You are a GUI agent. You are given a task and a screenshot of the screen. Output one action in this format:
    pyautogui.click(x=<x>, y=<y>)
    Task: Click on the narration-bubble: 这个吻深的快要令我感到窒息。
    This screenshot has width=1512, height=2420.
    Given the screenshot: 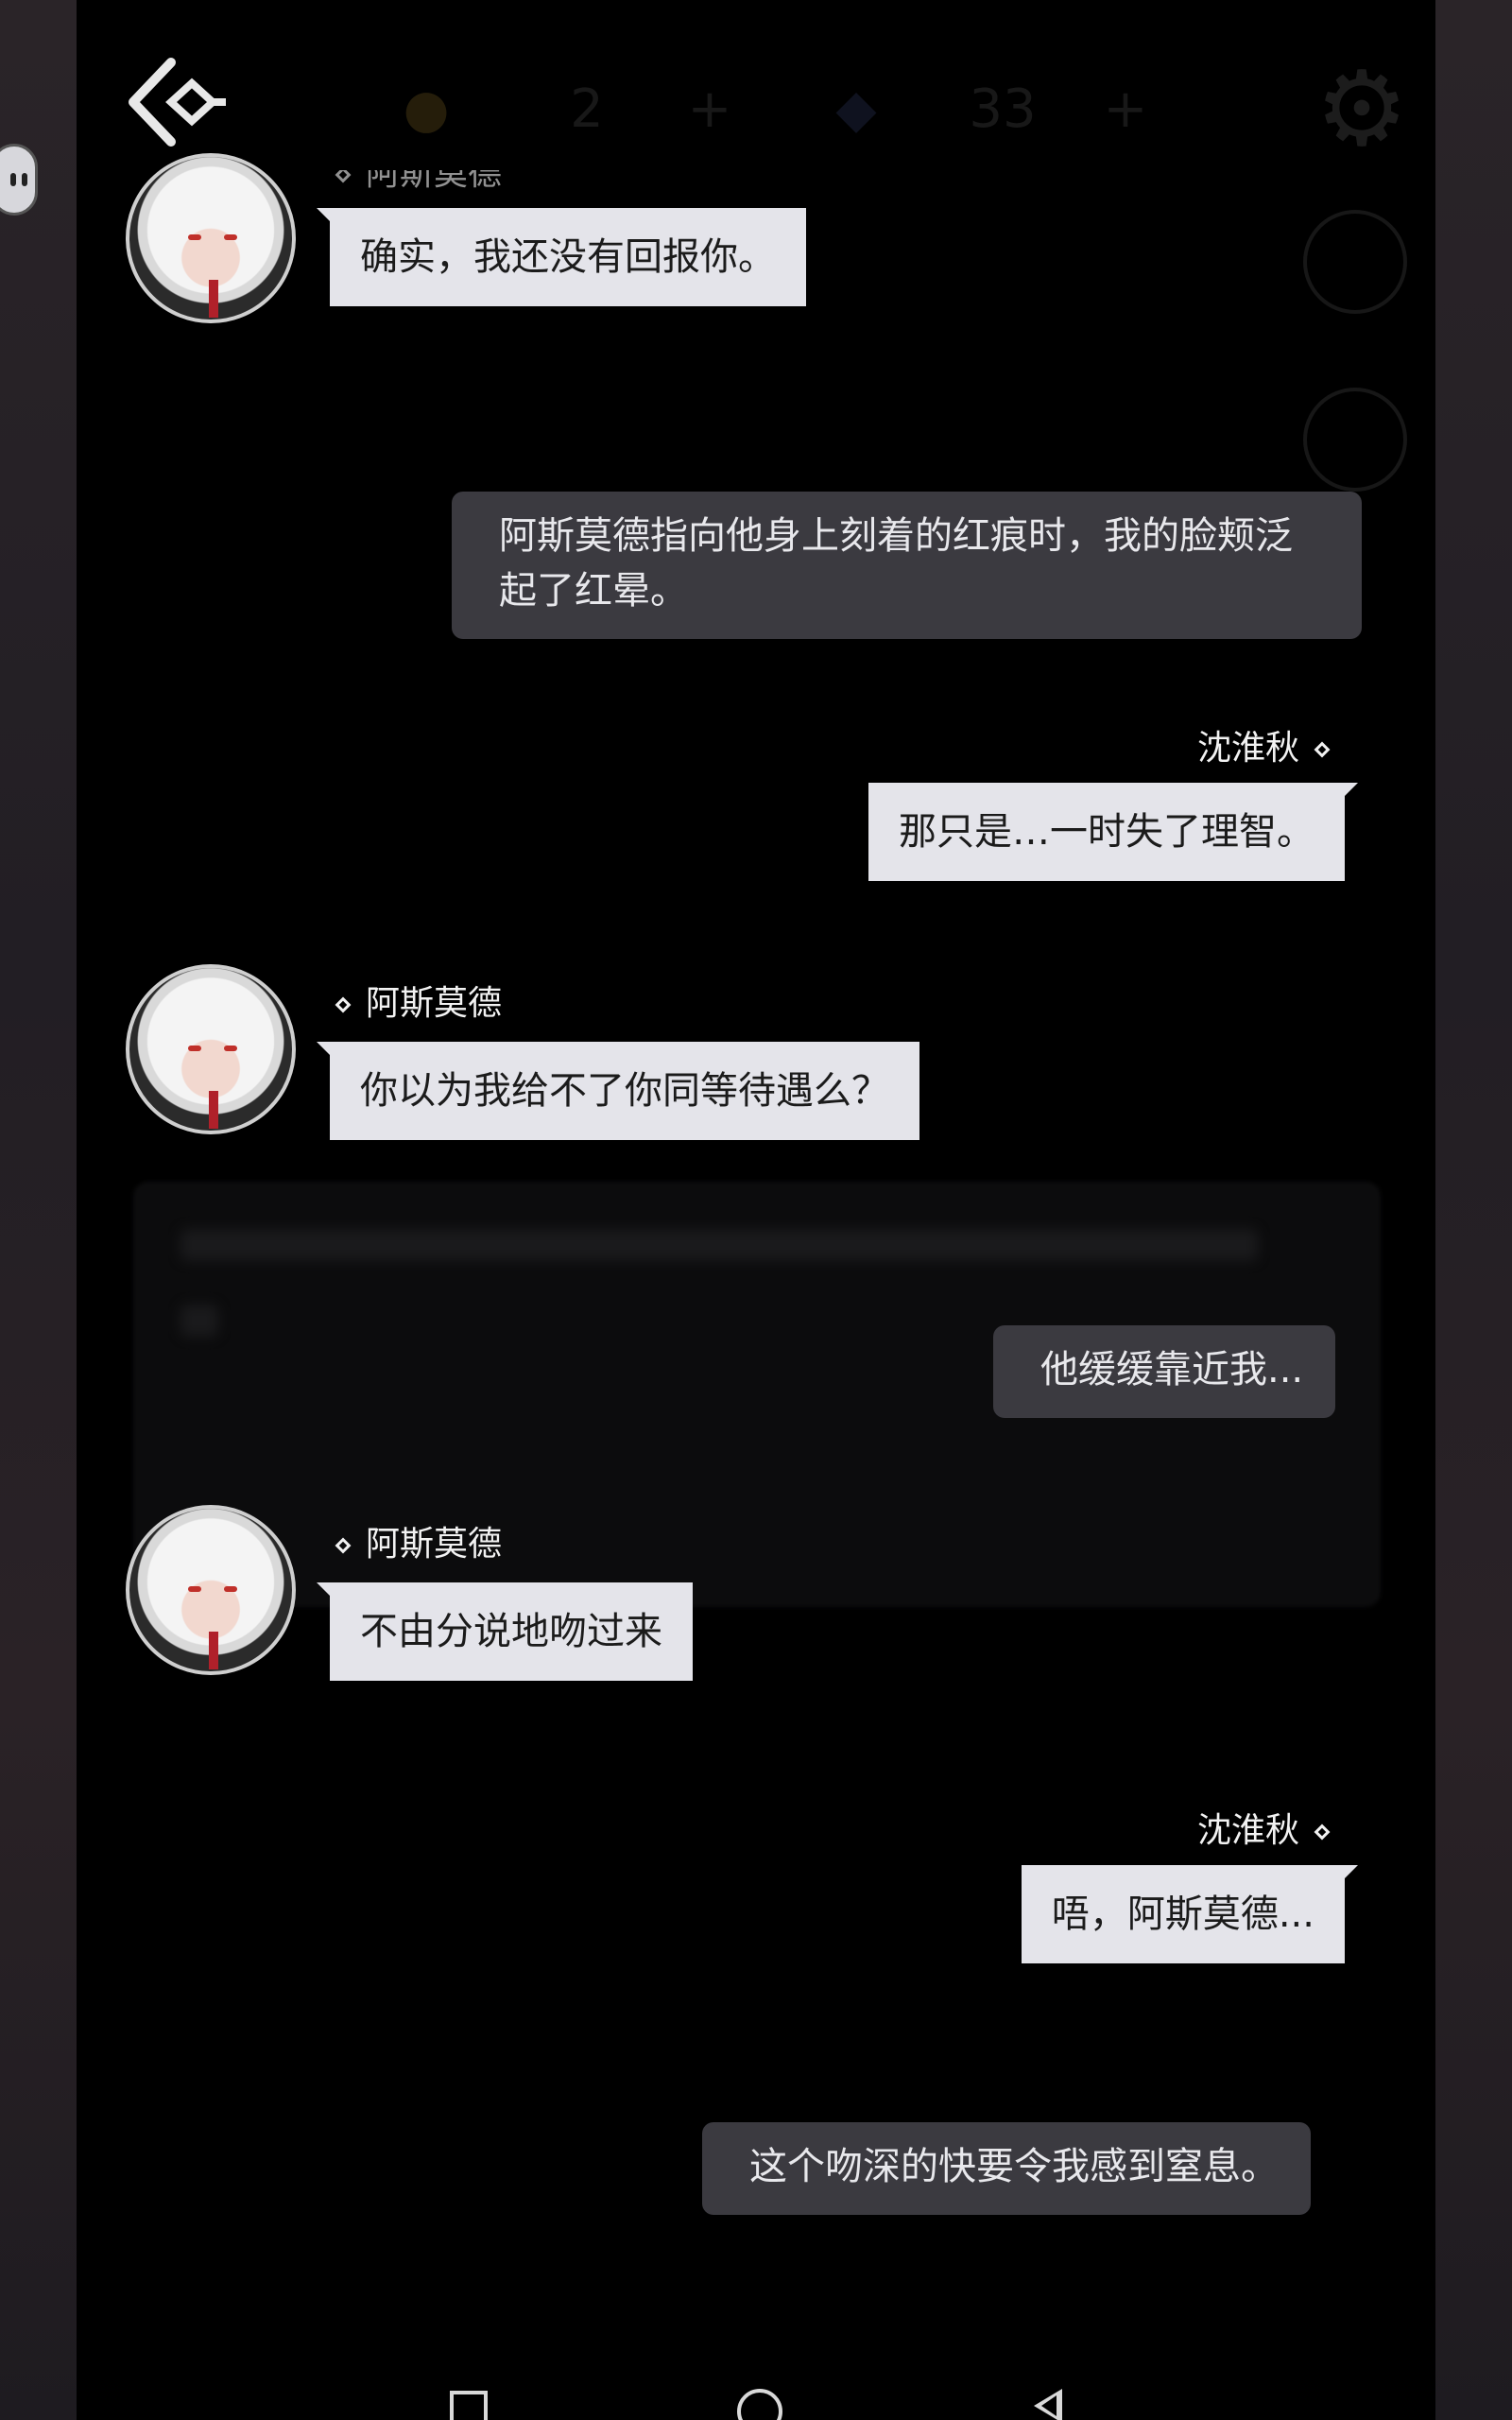 What is the action you would take?
    pyautogui.click(x=1006, y=2168)
    